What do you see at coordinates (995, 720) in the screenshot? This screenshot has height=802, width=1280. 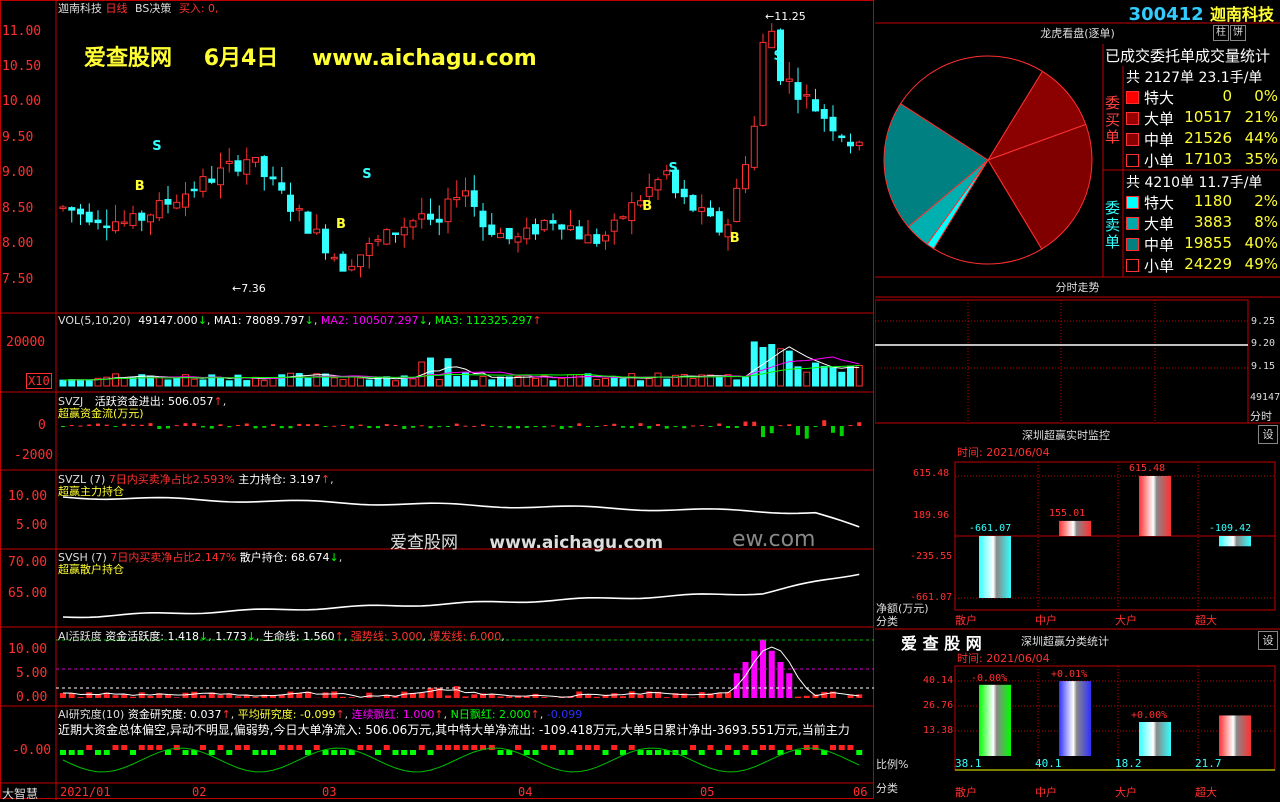 I see `stats-bar` at bounding box center [995, 720].